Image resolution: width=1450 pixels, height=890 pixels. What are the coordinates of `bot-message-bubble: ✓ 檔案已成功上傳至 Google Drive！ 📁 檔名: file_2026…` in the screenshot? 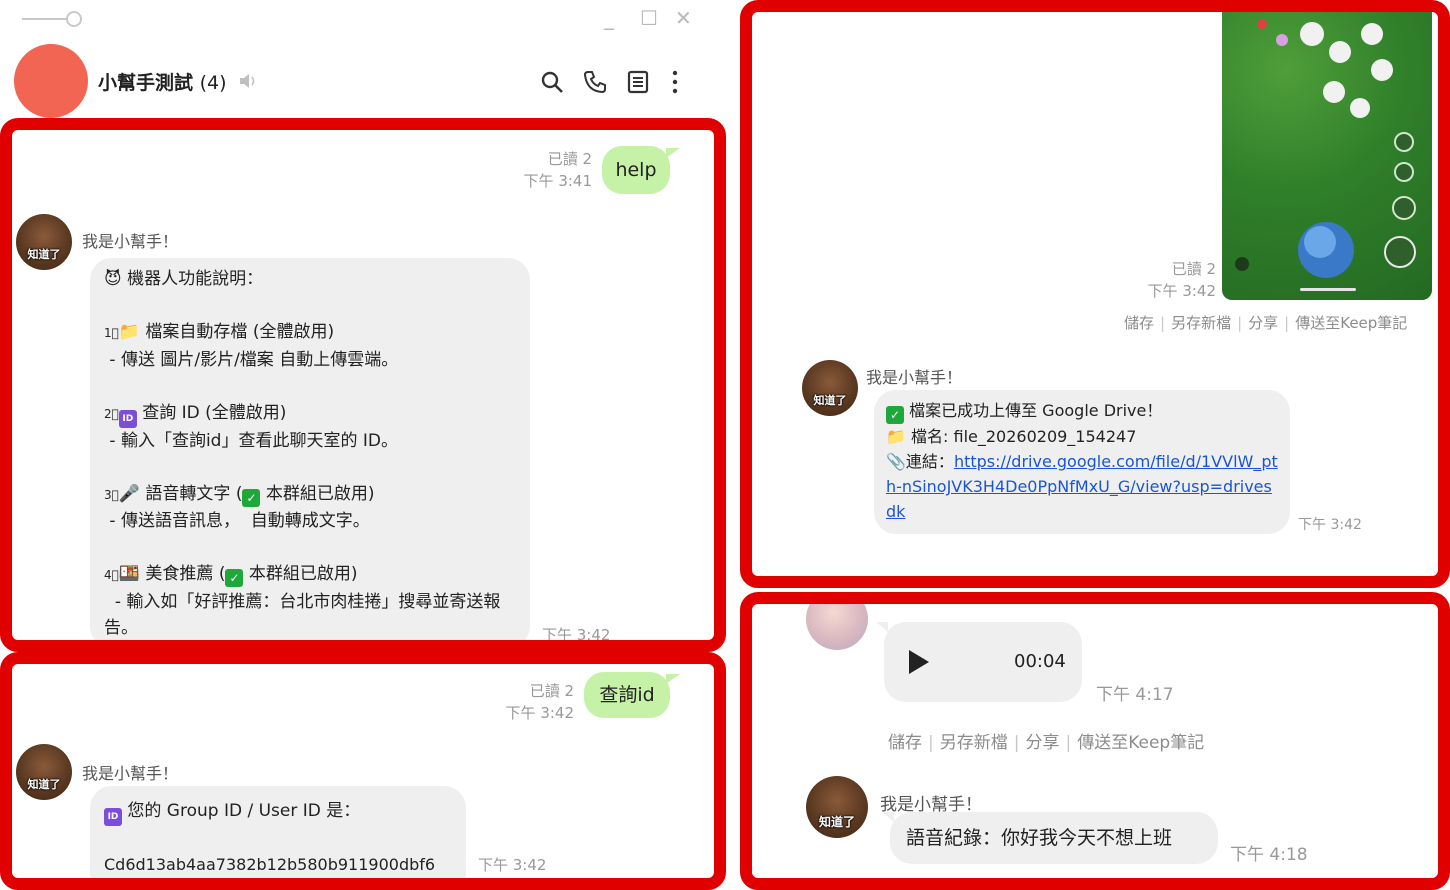 It's located at (1082, 462).